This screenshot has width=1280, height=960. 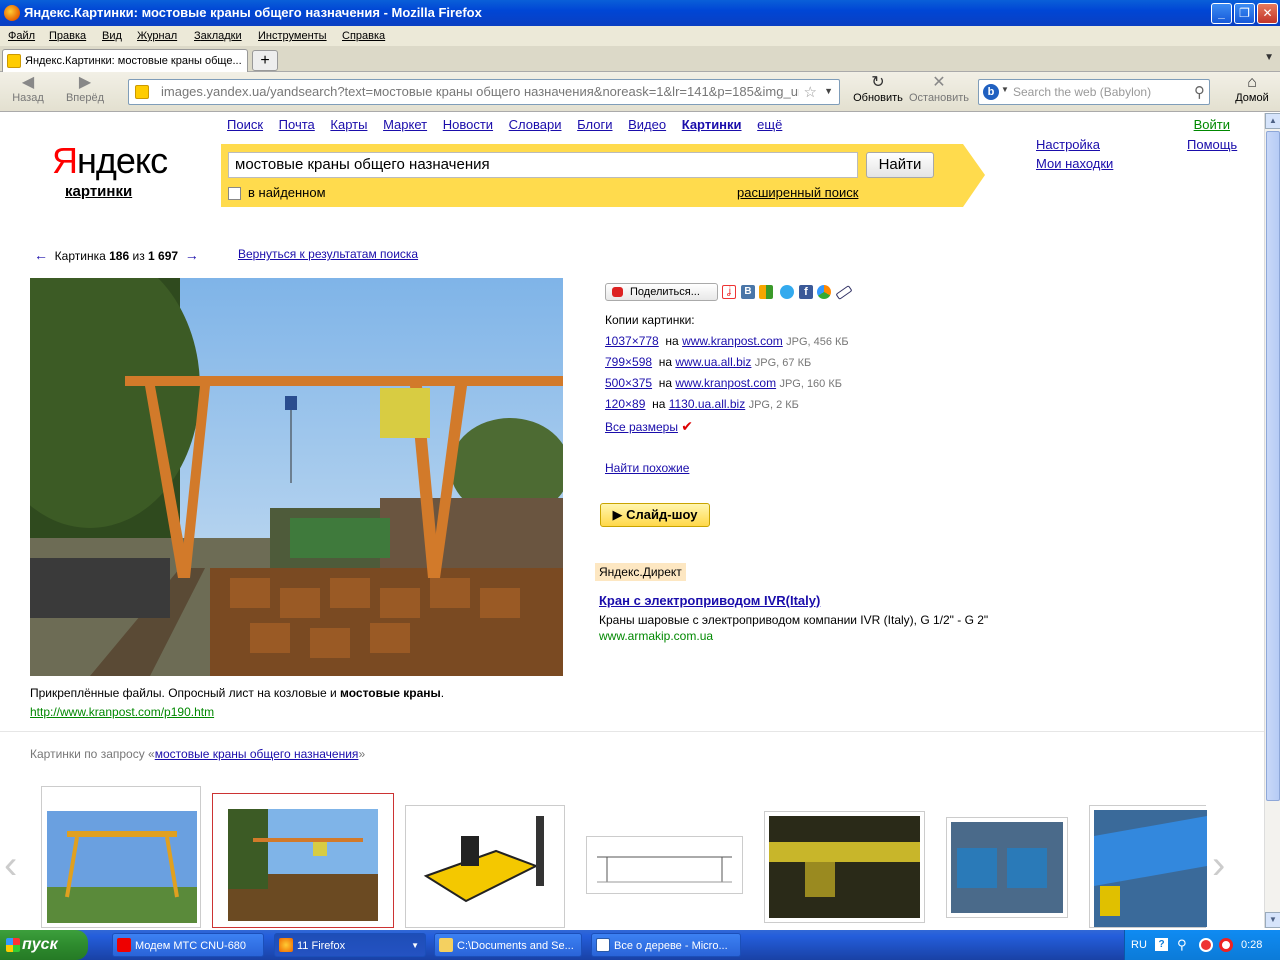 I want to click on start-button: пуск, so click(x=44, y=945).